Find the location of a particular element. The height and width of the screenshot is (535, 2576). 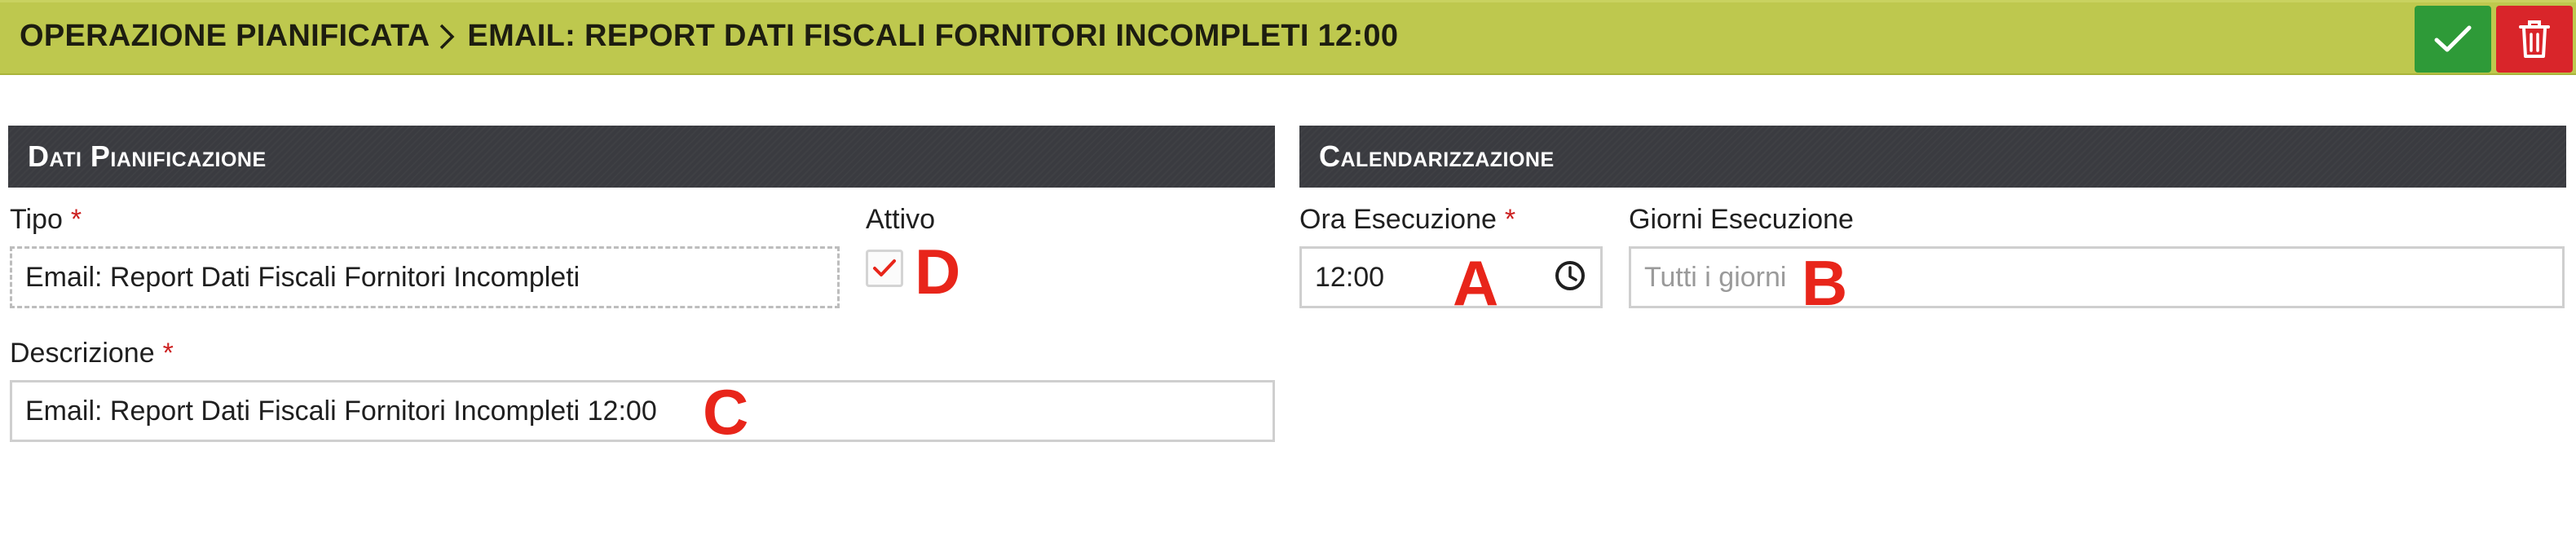

chevron-right-icon is located at coordinates (447, 37).